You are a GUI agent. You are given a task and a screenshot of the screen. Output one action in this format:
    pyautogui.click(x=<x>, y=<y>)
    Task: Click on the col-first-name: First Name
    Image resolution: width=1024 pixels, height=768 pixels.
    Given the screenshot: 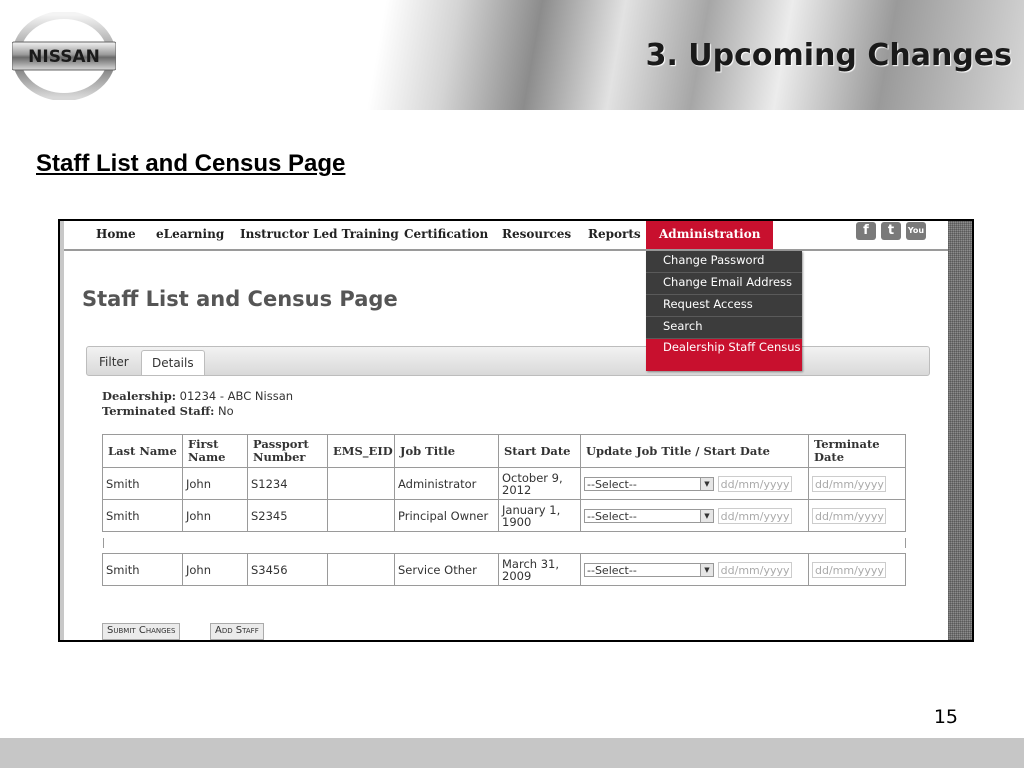 What is the action you would take?
    pyautogui.click(x=215, y=451)
    